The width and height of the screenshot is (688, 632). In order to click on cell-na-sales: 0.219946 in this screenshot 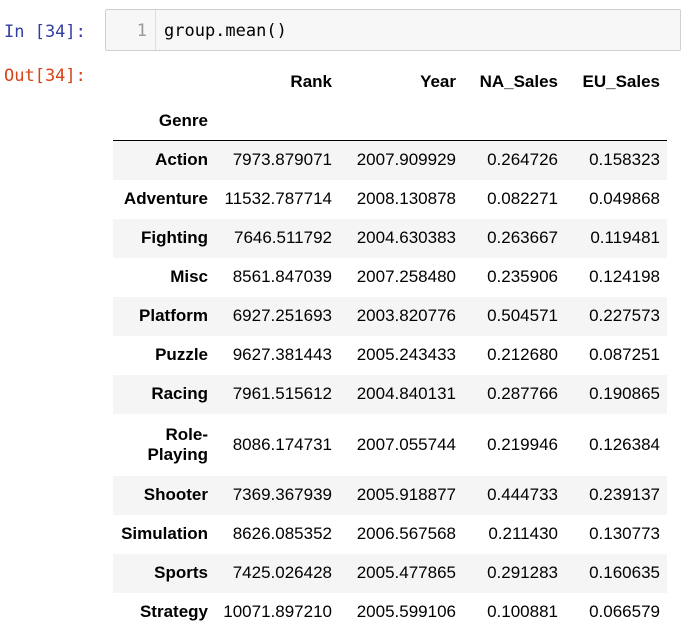, I will do `click(522, 444)`.